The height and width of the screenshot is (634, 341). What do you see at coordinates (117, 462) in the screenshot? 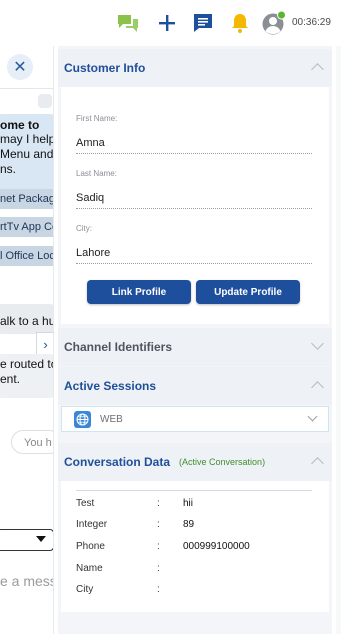
I see `conversation-data-title: Conversation Data` at bounding box center [117, 462].